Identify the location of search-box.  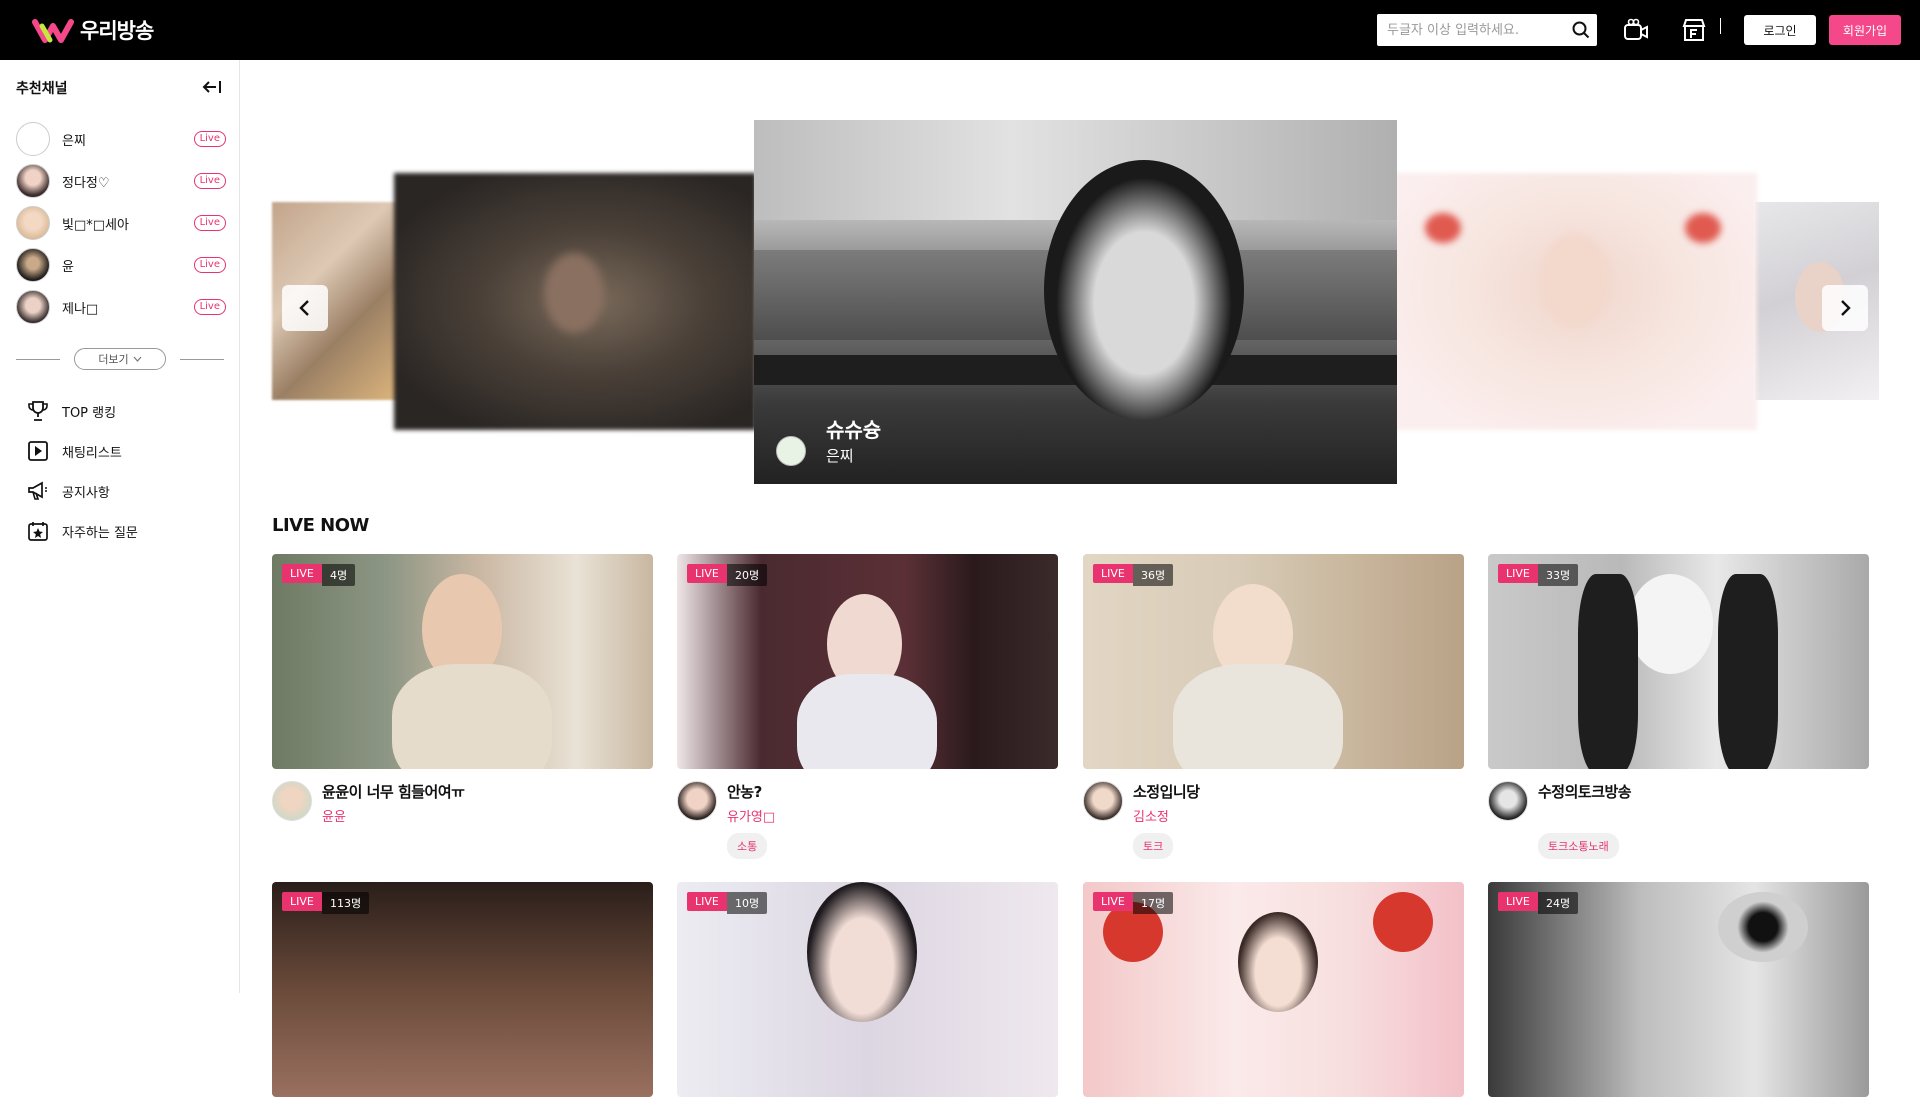
(1487, 30).